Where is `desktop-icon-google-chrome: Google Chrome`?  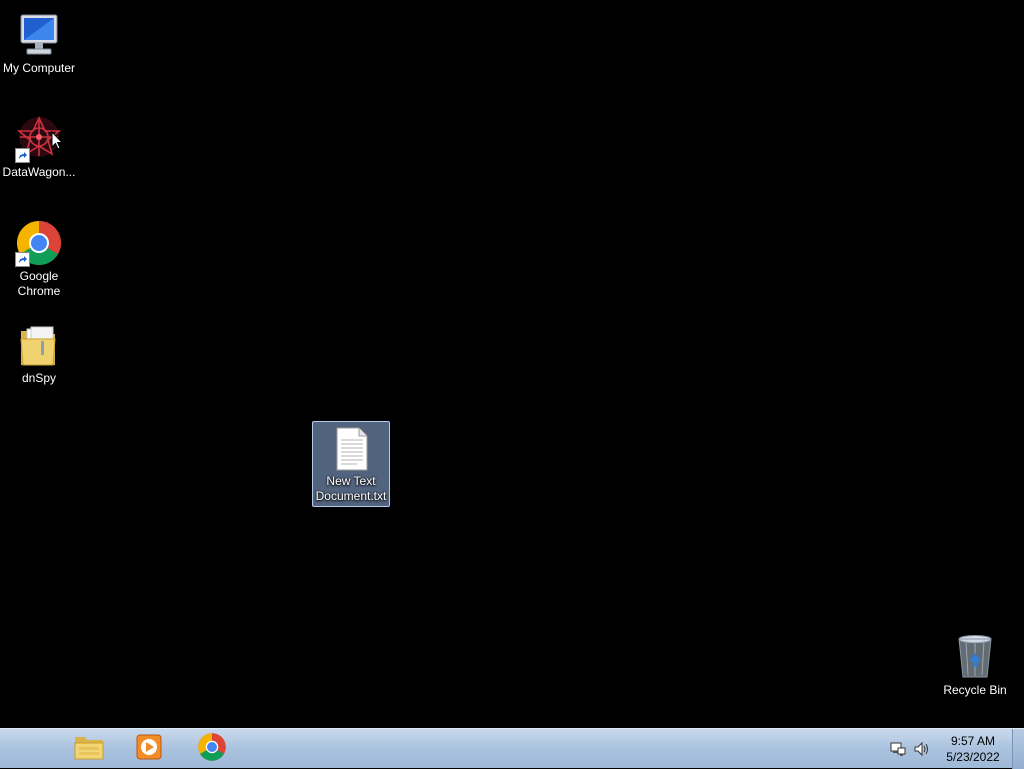 desktop-icon-google-chrome: Google Chrome is located at coordinates (39, 259).